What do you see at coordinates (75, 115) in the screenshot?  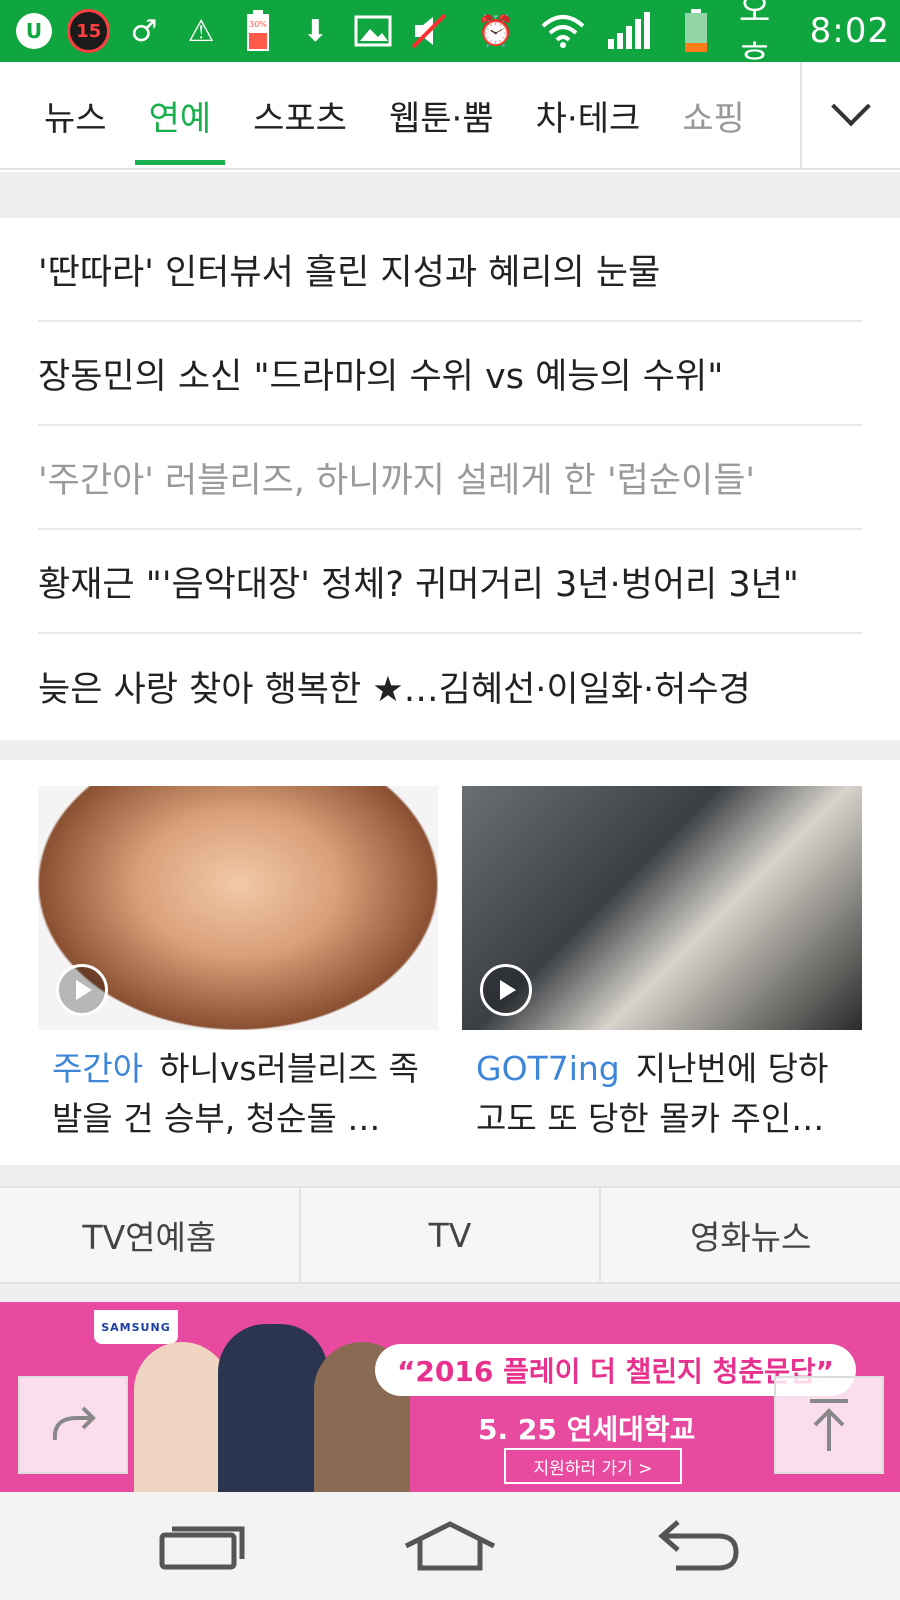 I see `tab-news: 뉴스` at bounding box center [75, 115].